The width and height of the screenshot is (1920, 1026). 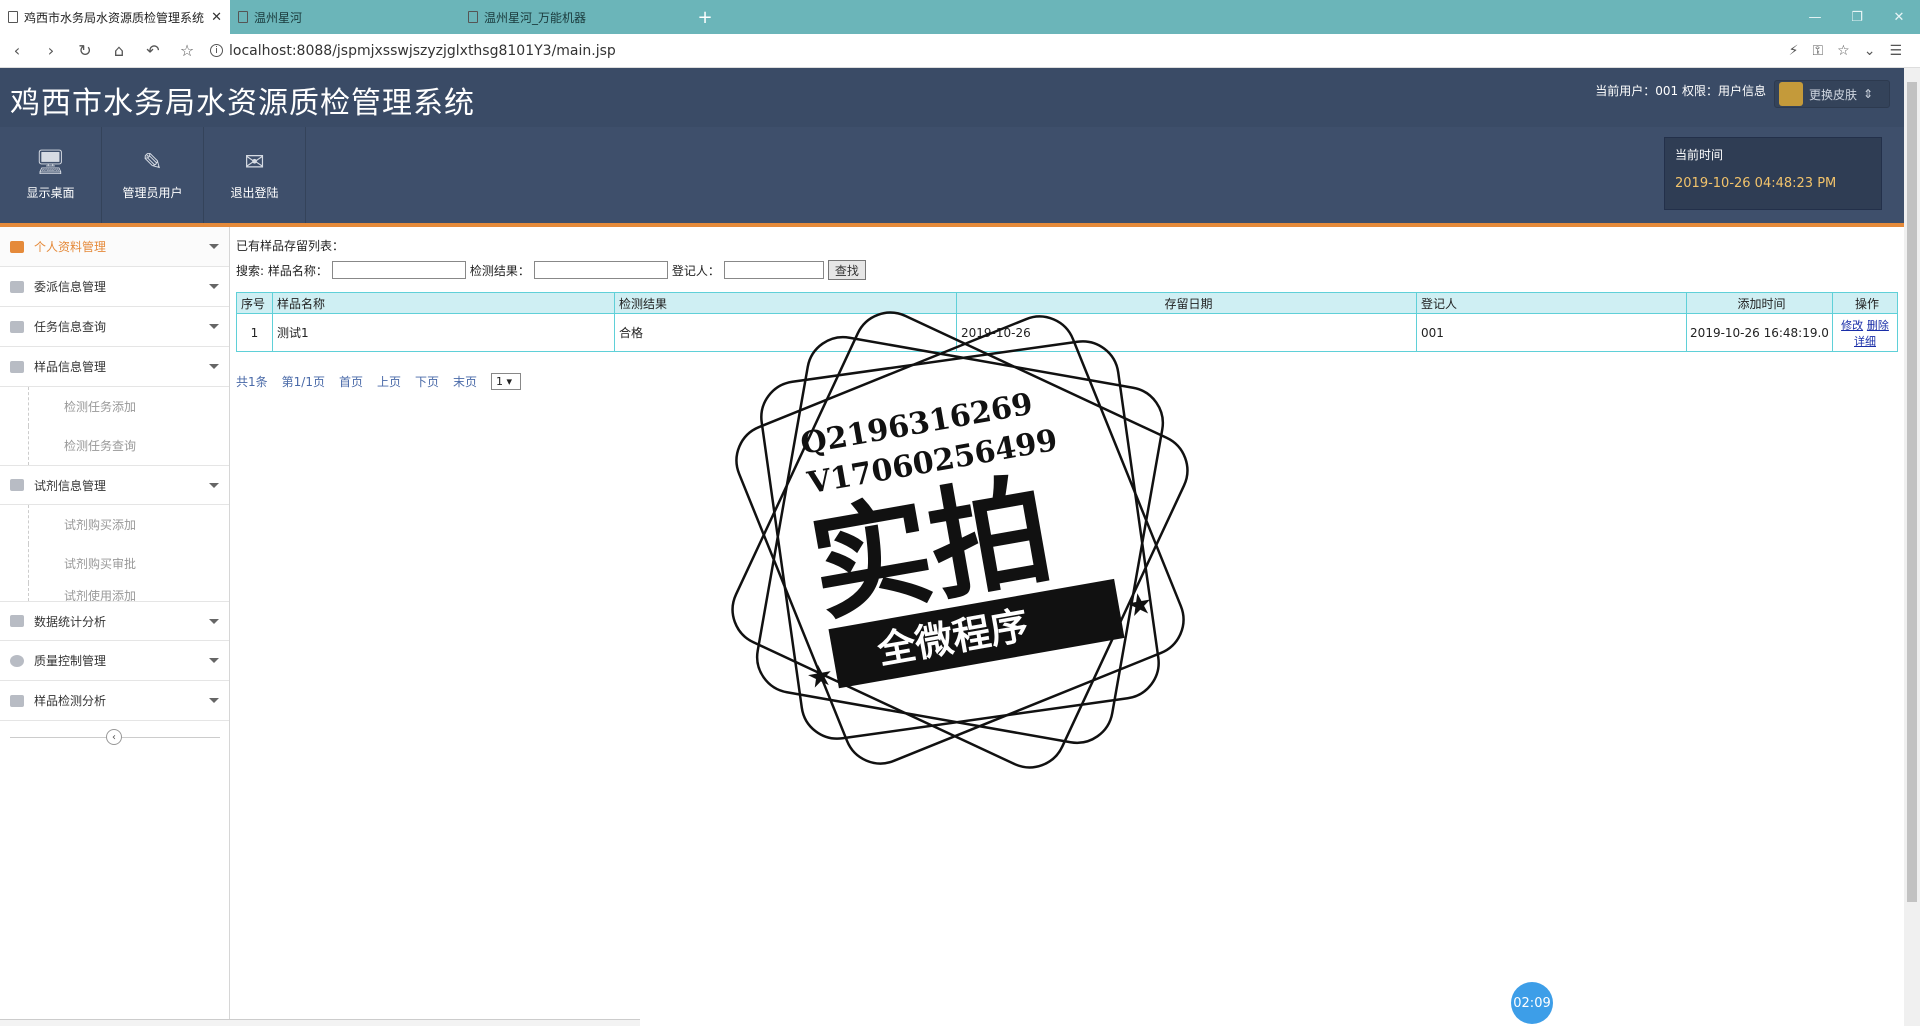 I want to click on menu-label: 数据统计分析, so click(x=70, y=621).